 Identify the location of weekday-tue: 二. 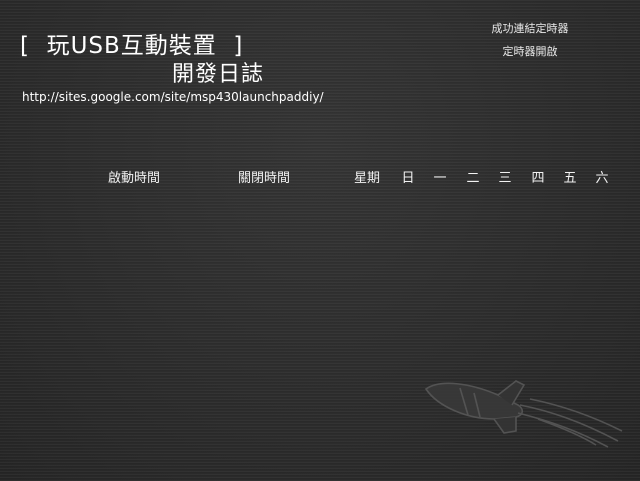
(473, 178).